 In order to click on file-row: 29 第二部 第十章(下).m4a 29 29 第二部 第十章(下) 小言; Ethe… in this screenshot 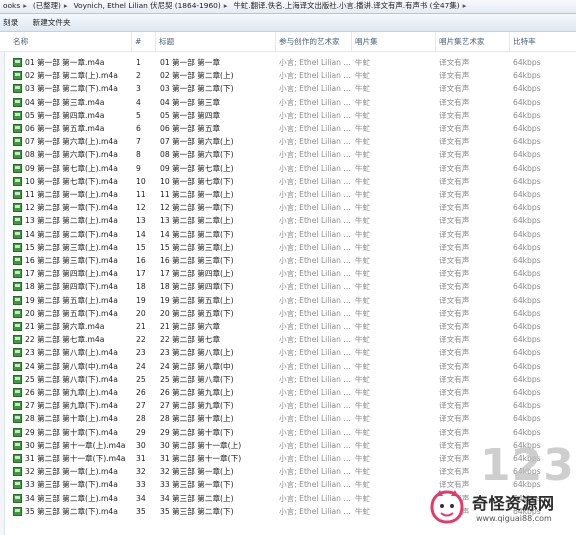, I will do `click(288, 432)`.